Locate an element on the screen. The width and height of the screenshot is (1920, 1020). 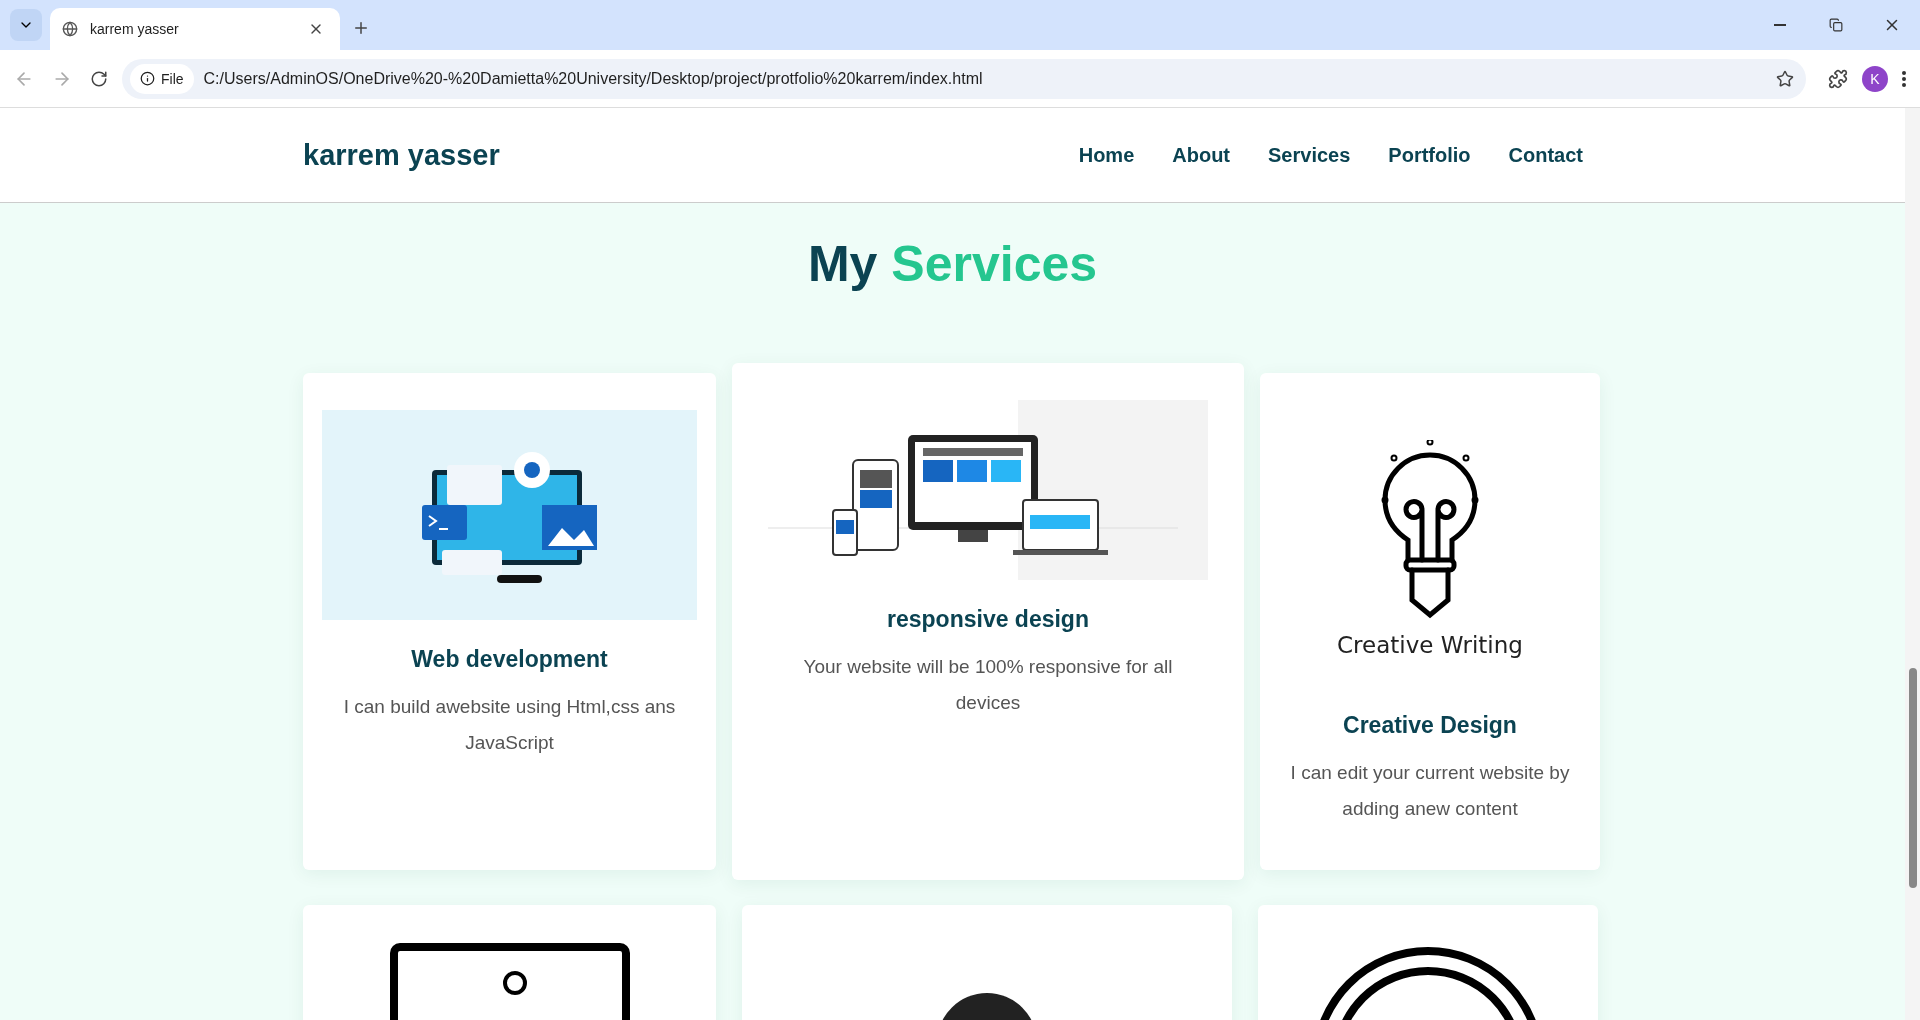
plus-icon is located at coordinates (361, 28).